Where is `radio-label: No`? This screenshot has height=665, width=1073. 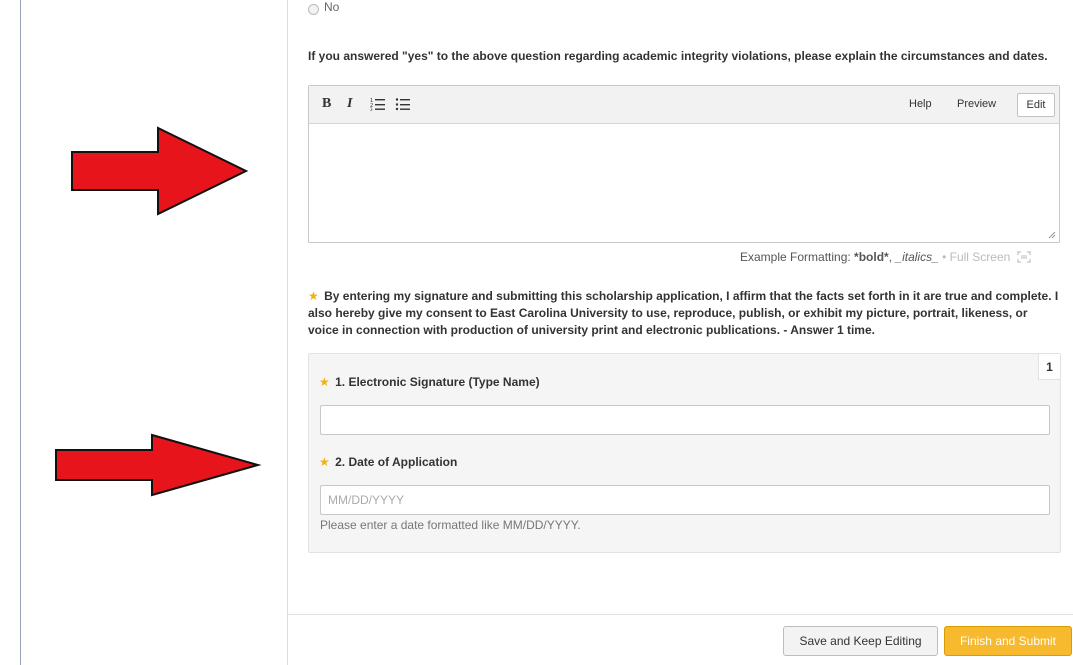 radio-label: No is located at coordinates (332, 7).